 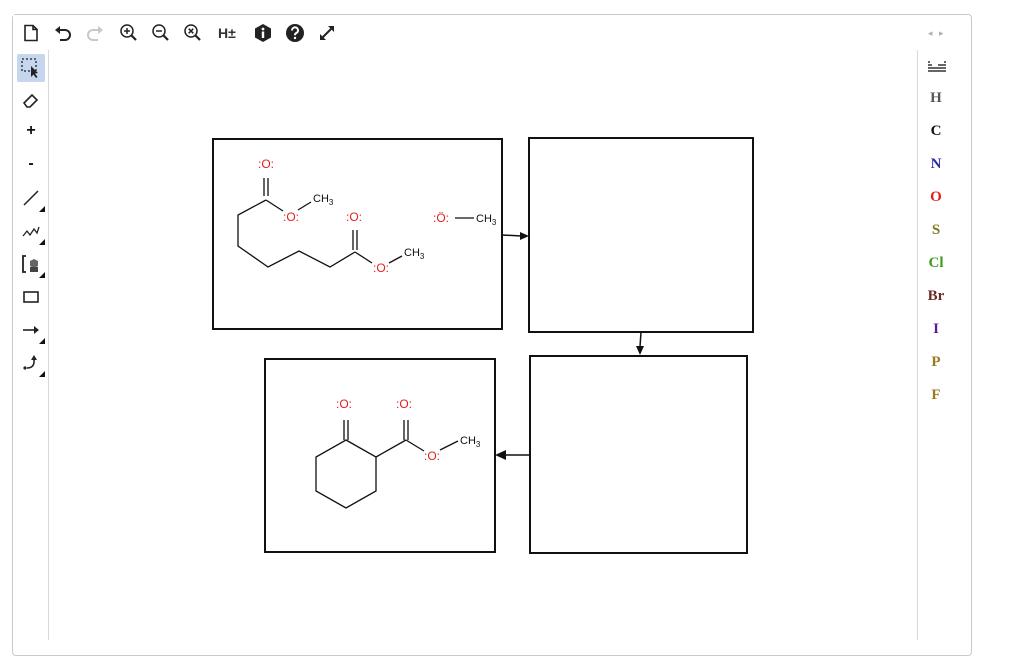 What do you see at coordinates (936, 329) in the screenshot?
I see `element-i-button: I` at bounding box center [936, 329].